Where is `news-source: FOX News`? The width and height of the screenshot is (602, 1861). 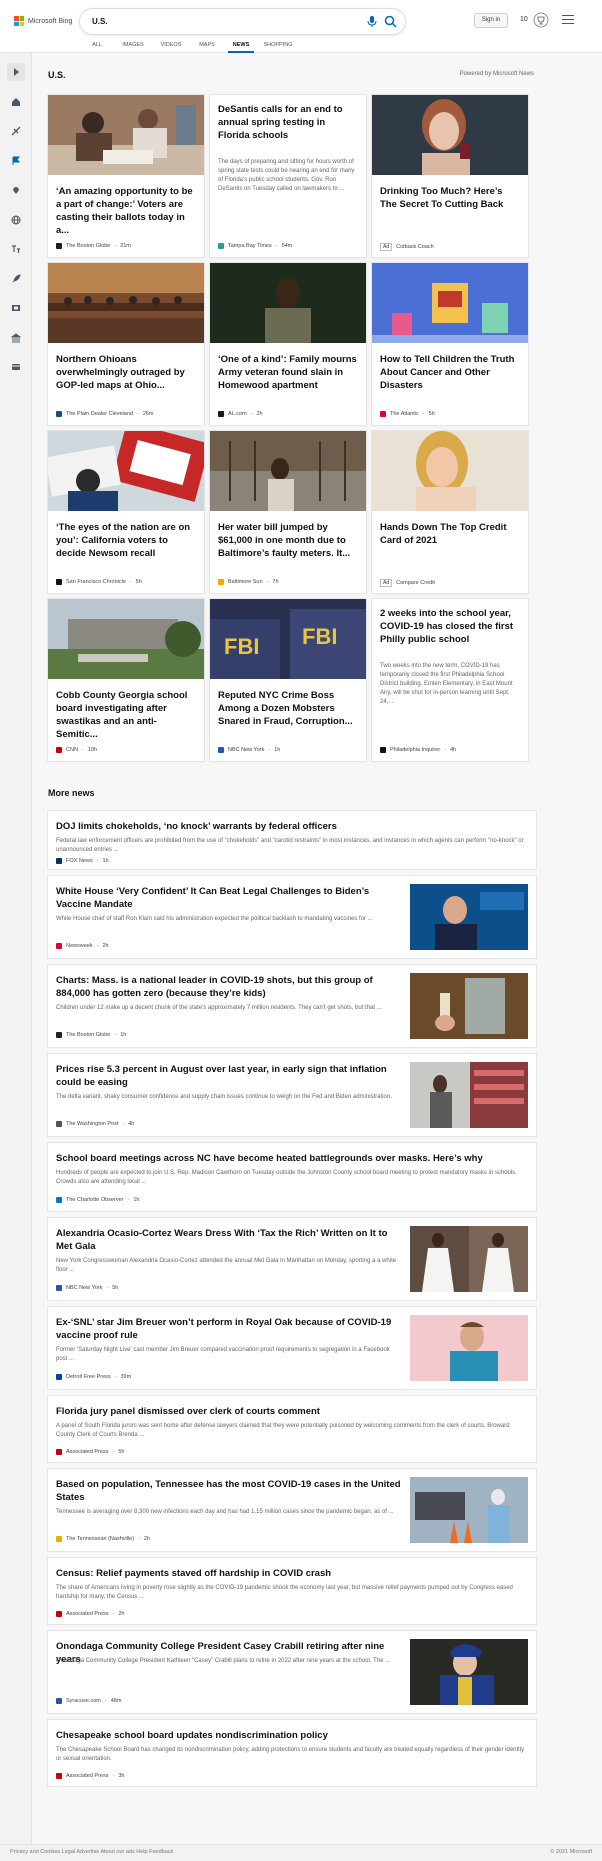 news-source: FOX News is located at coordinates (79, 861).